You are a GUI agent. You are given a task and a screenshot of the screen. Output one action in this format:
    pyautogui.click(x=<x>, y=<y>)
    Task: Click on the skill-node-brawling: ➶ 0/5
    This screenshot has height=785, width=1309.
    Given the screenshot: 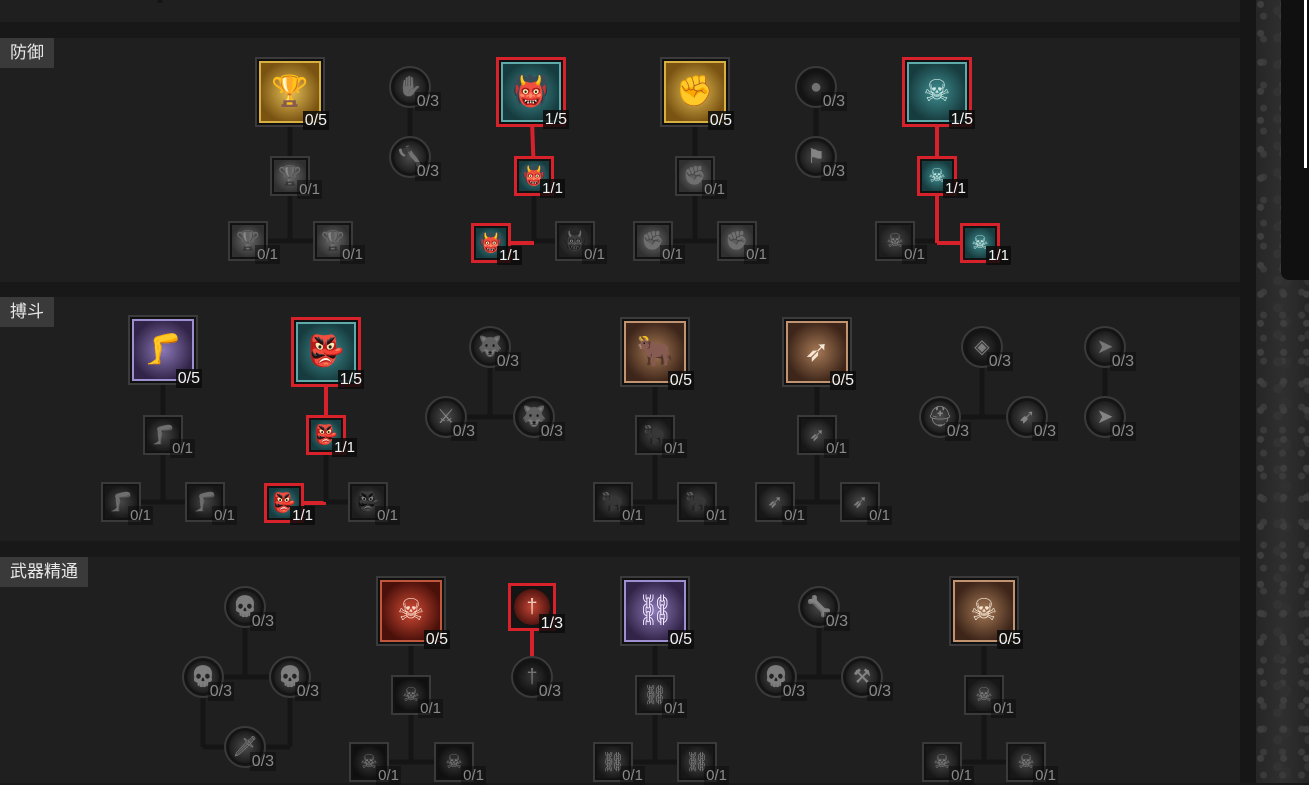 What is the action you would take?
    pyautogui.click(x=819, y=353)
    